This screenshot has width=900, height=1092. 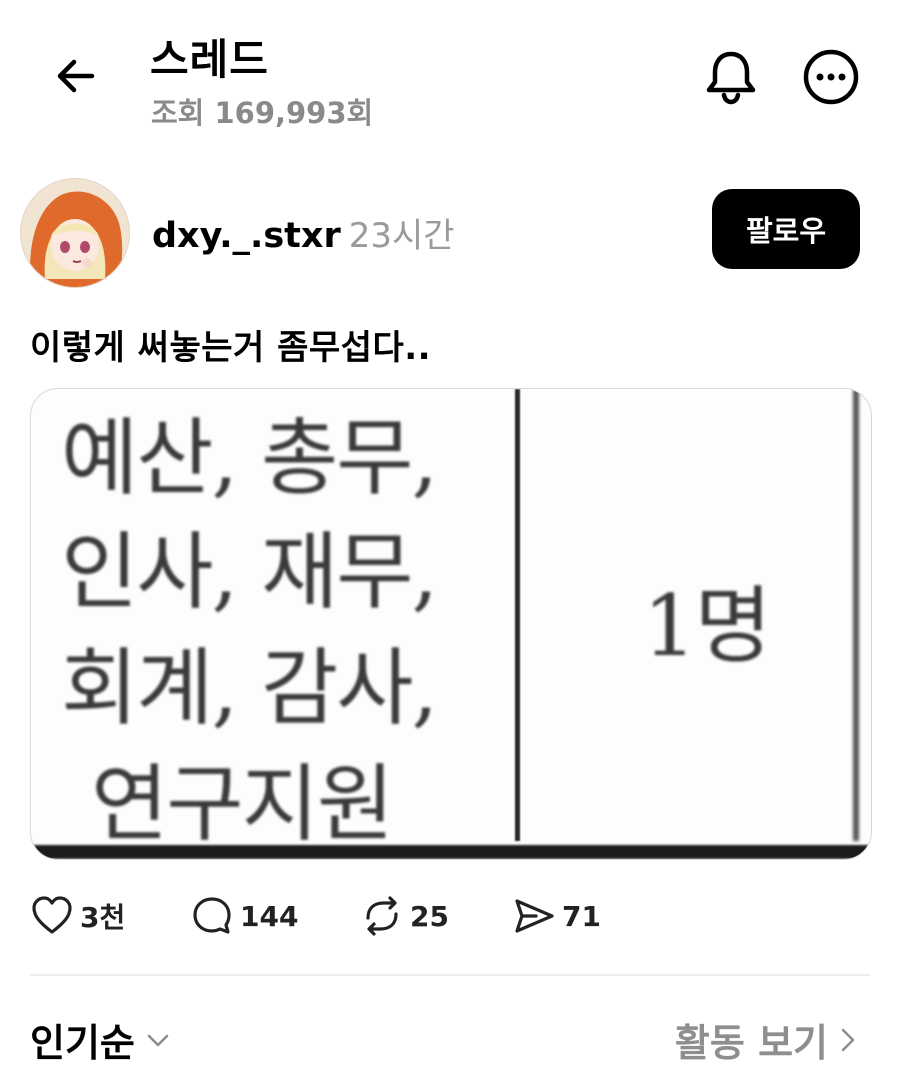 I want to click on sort-label: 인기순, so click(x=82, y=1043).